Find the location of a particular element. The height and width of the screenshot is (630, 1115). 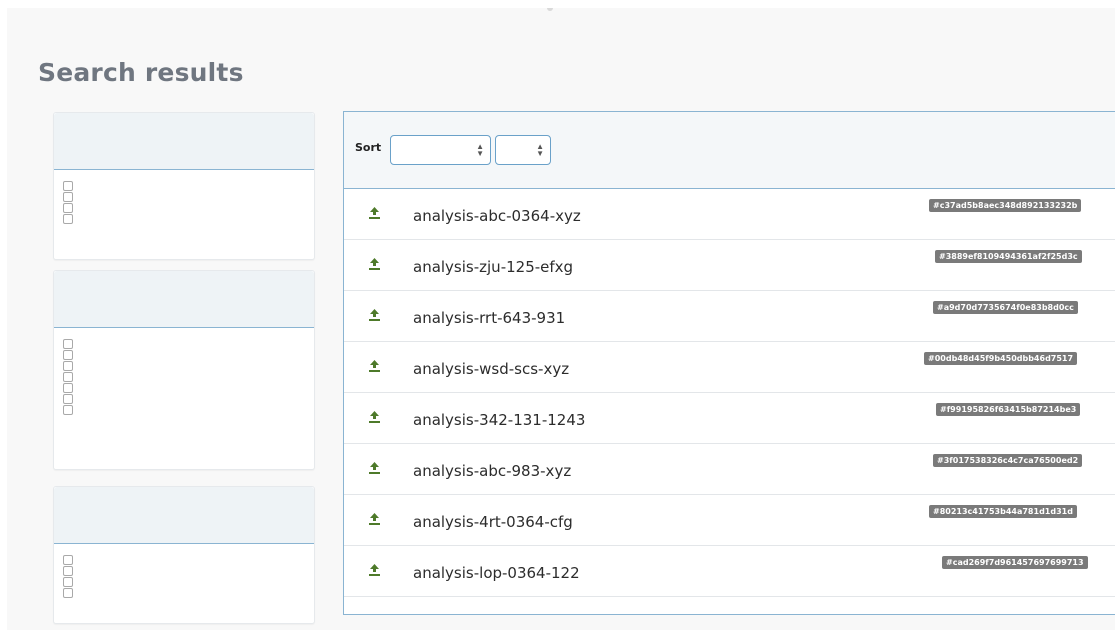

result-name: analysis-4rt-0364-cfg is located at coordinates (493, 522).